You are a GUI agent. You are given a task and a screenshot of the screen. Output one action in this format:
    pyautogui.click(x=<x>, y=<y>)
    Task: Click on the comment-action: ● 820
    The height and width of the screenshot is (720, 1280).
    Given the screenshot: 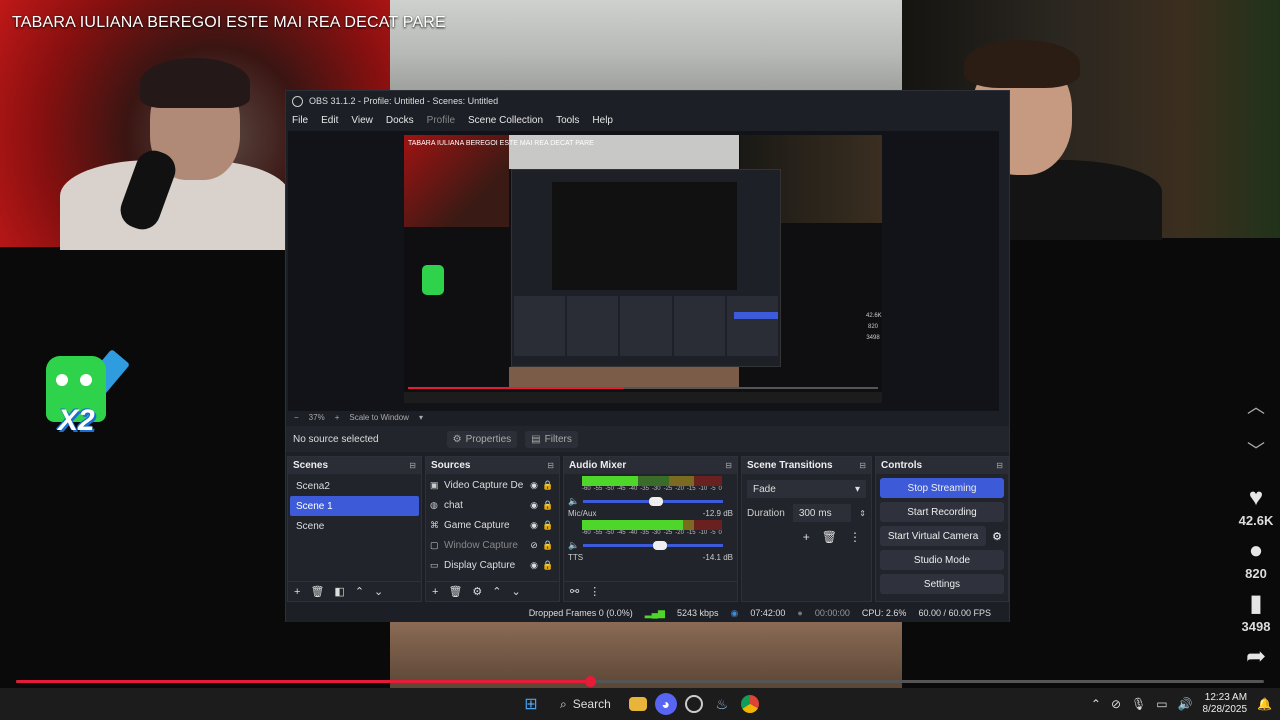 What is the action you would take?
    pyautogui.click(x=1256, y=558)
    